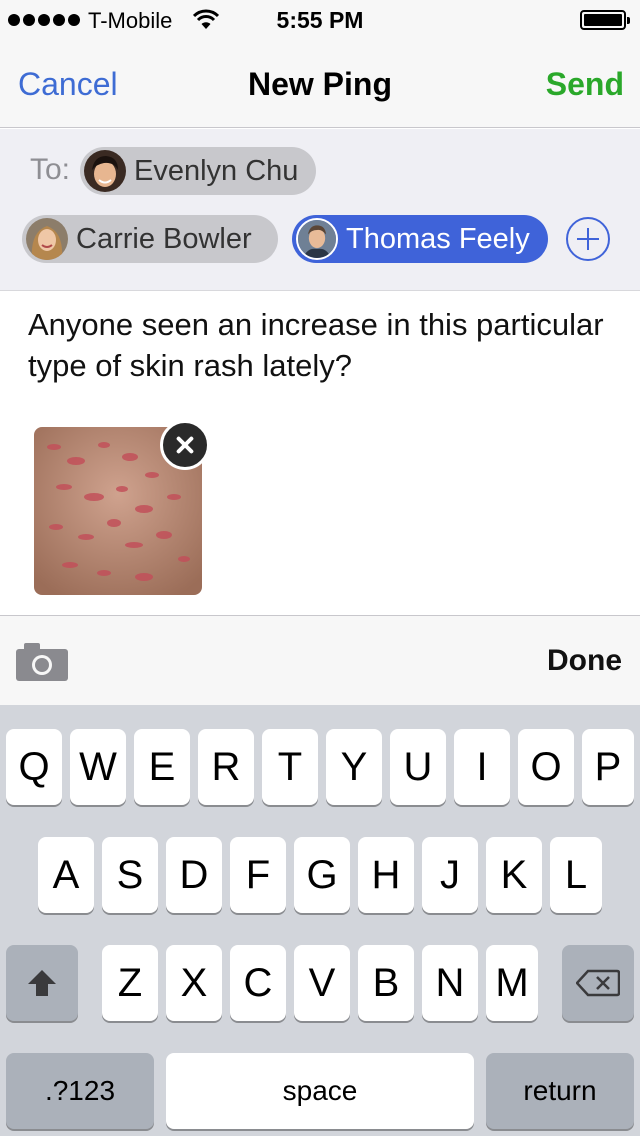 The width and height of the screenshot is (640, 1136). What do you see at coordinates (450, 983) in the screenshot?
I see `key-n: N` at bounding box center [450, 983].